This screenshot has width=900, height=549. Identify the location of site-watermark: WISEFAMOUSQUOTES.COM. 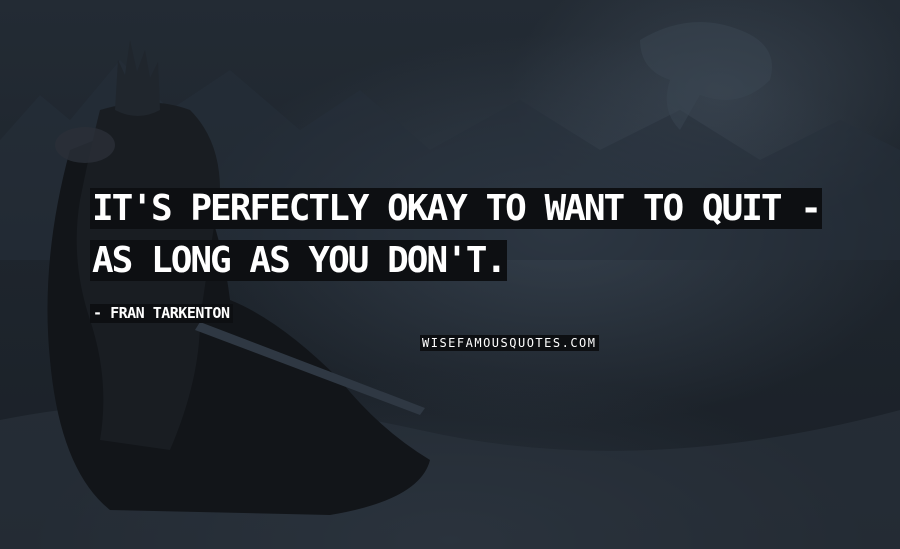
(509, 343).